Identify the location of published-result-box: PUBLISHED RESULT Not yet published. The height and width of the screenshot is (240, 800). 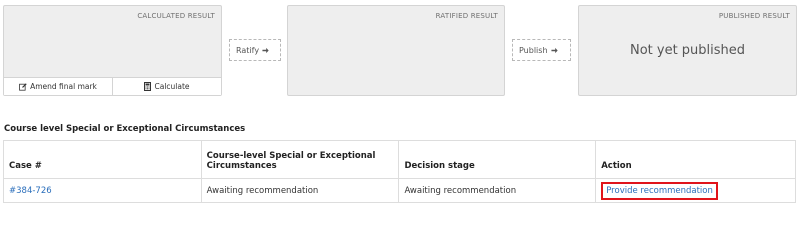
(687, 50).